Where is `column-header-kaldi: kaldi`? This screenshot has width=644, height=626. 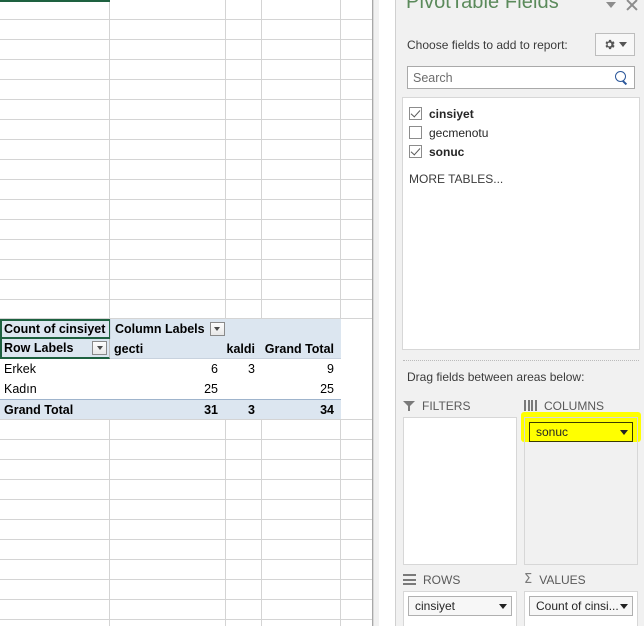
column-header-kaldi: kaldi is located at coordinates (243, 349).